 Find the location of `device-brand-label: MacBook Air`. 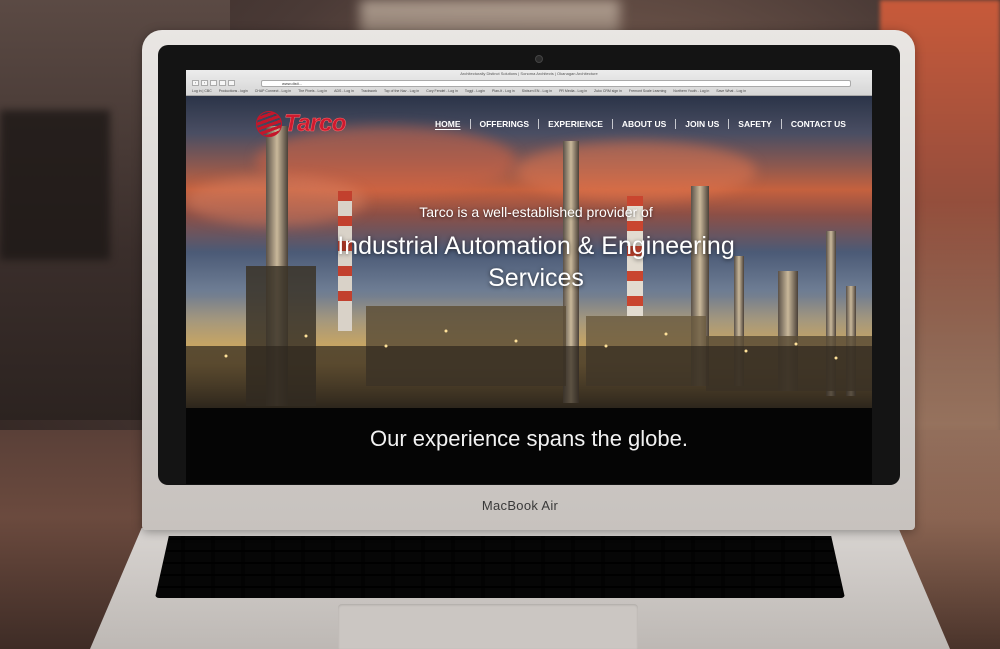

device-brand-label: MacBook Air is located at coordinates (520, 505).